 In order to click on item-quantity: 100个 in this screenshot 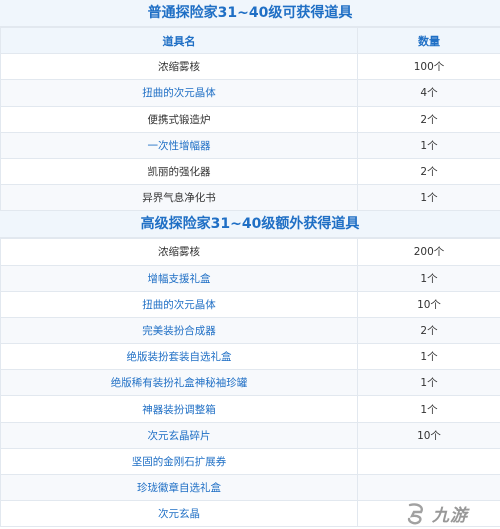, I will do `click(428, 67)`.